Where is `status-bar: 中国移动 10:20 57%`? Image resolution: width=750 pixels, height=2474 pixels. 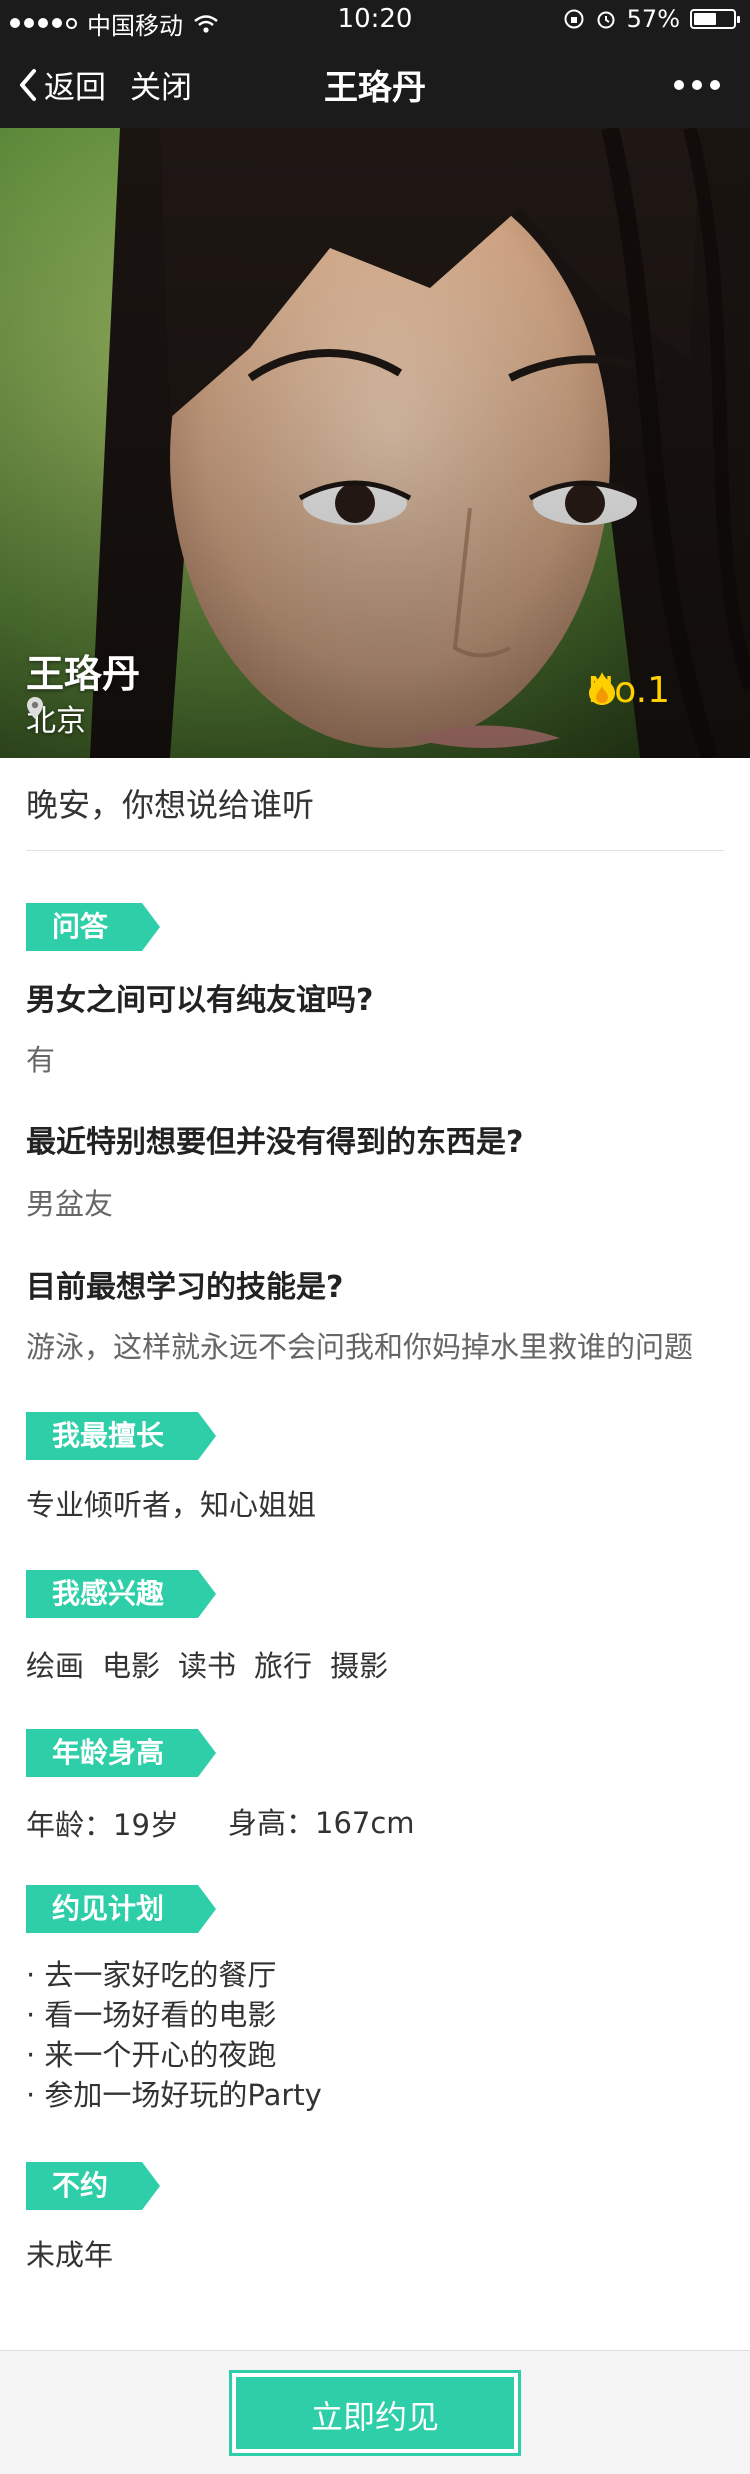
status-bar: 中国移动 10:20 57% is located at coordinates (375, 20).